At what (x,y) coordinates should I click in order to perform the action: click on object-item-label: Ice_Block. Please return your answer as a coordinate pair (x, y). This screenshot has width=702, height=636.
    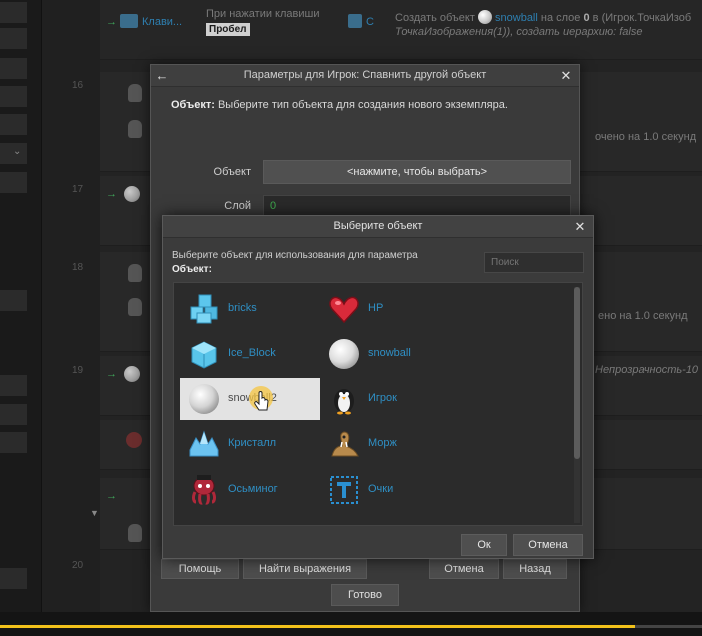
    Looking at the image, I should click on (252, 353).